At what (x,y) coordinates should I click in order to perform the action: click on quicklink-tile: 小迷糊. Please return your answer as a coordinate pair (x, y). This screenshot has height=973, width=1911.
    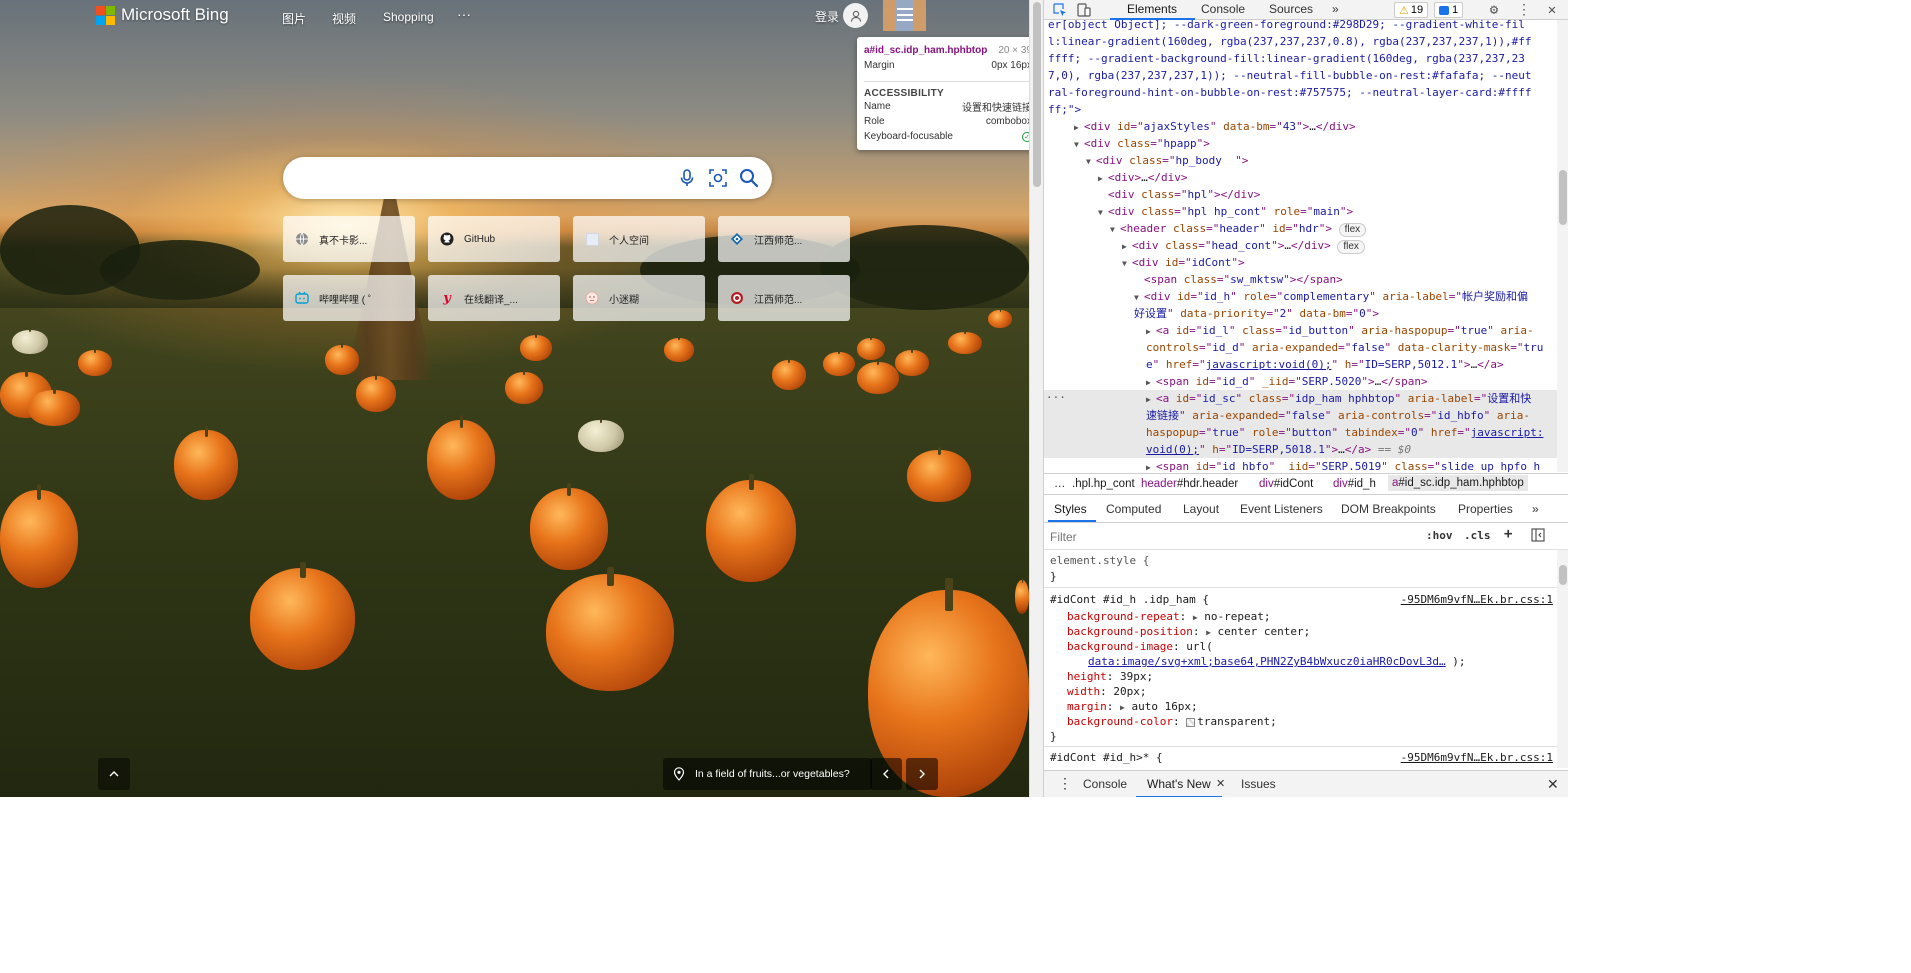
    Looking at the image, I should click on (639, 298).